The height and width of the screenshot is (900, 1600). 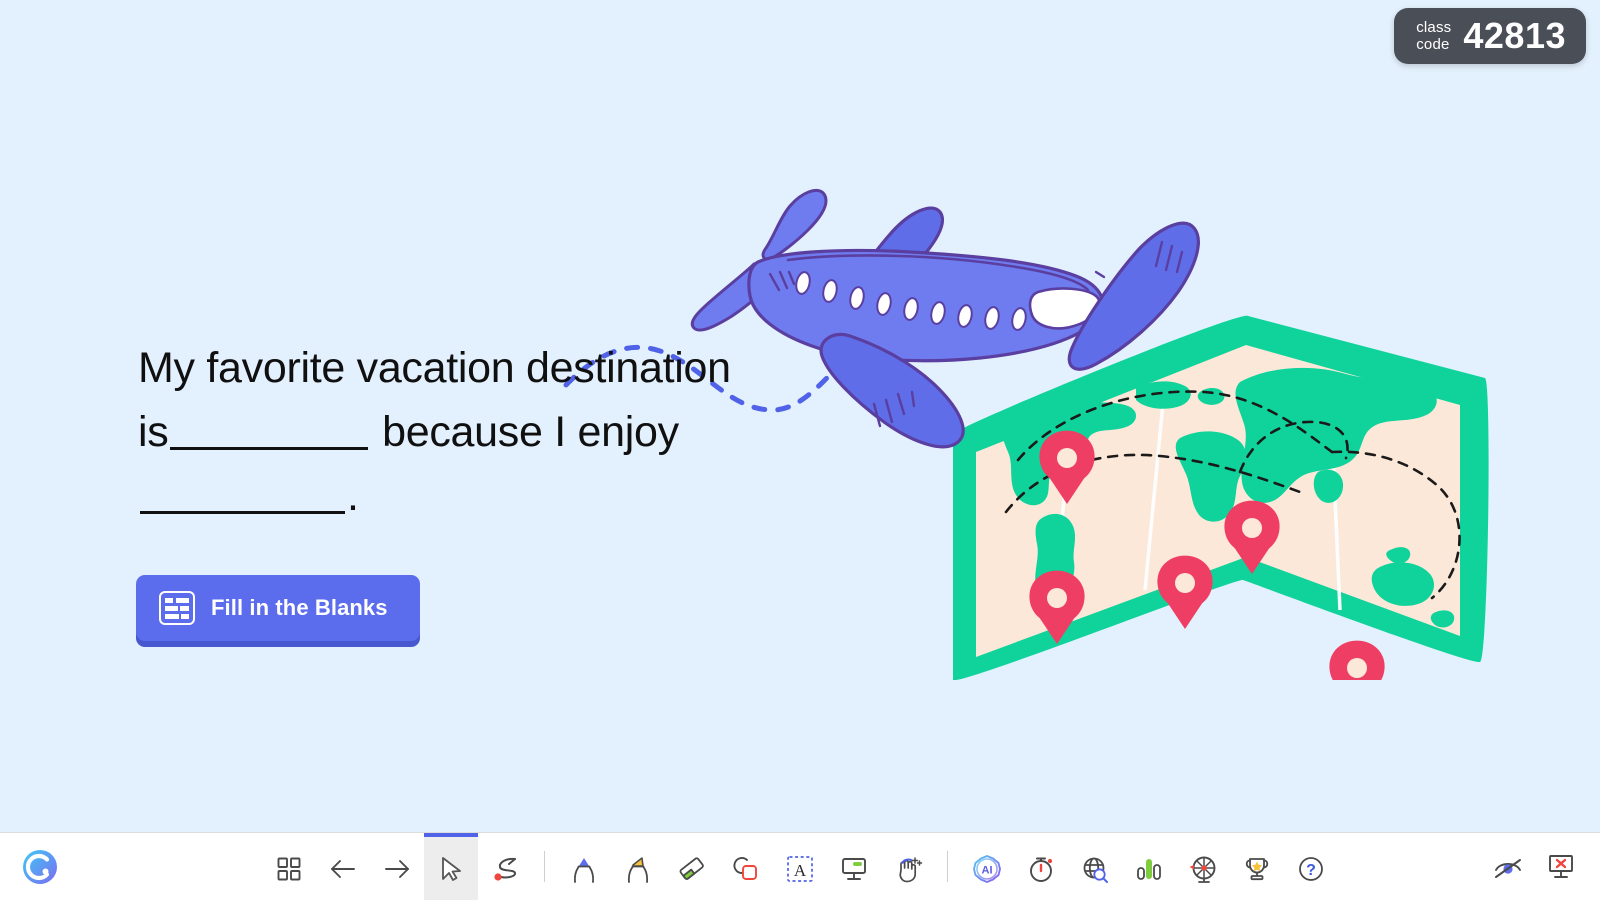 I want to click on class-code-label-line2: code, so click(x=1433, y=44).